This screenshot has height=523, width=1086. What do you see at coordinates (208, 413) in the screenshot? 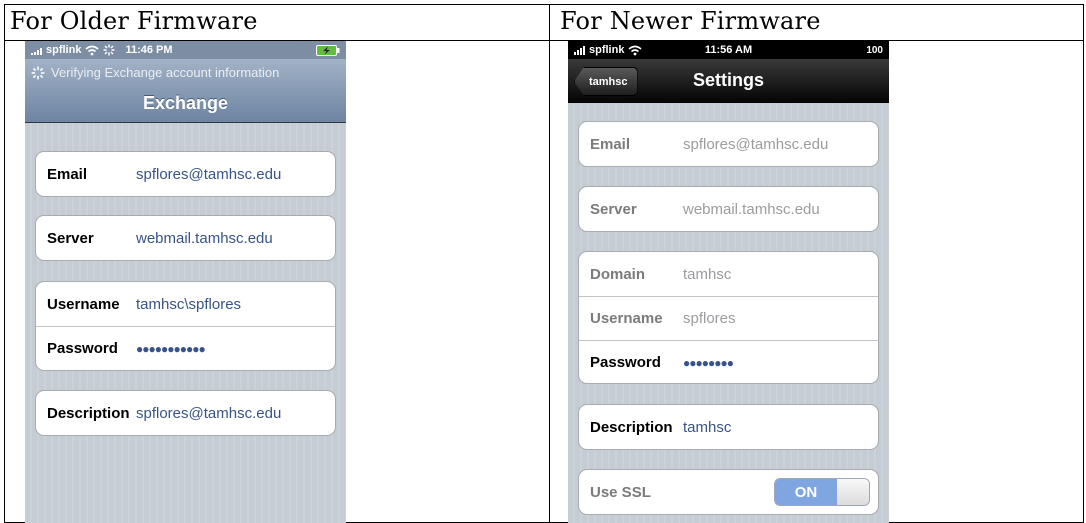
I see `description-value: spflores@tamhsc.edu` at bounding box center [208, 413].